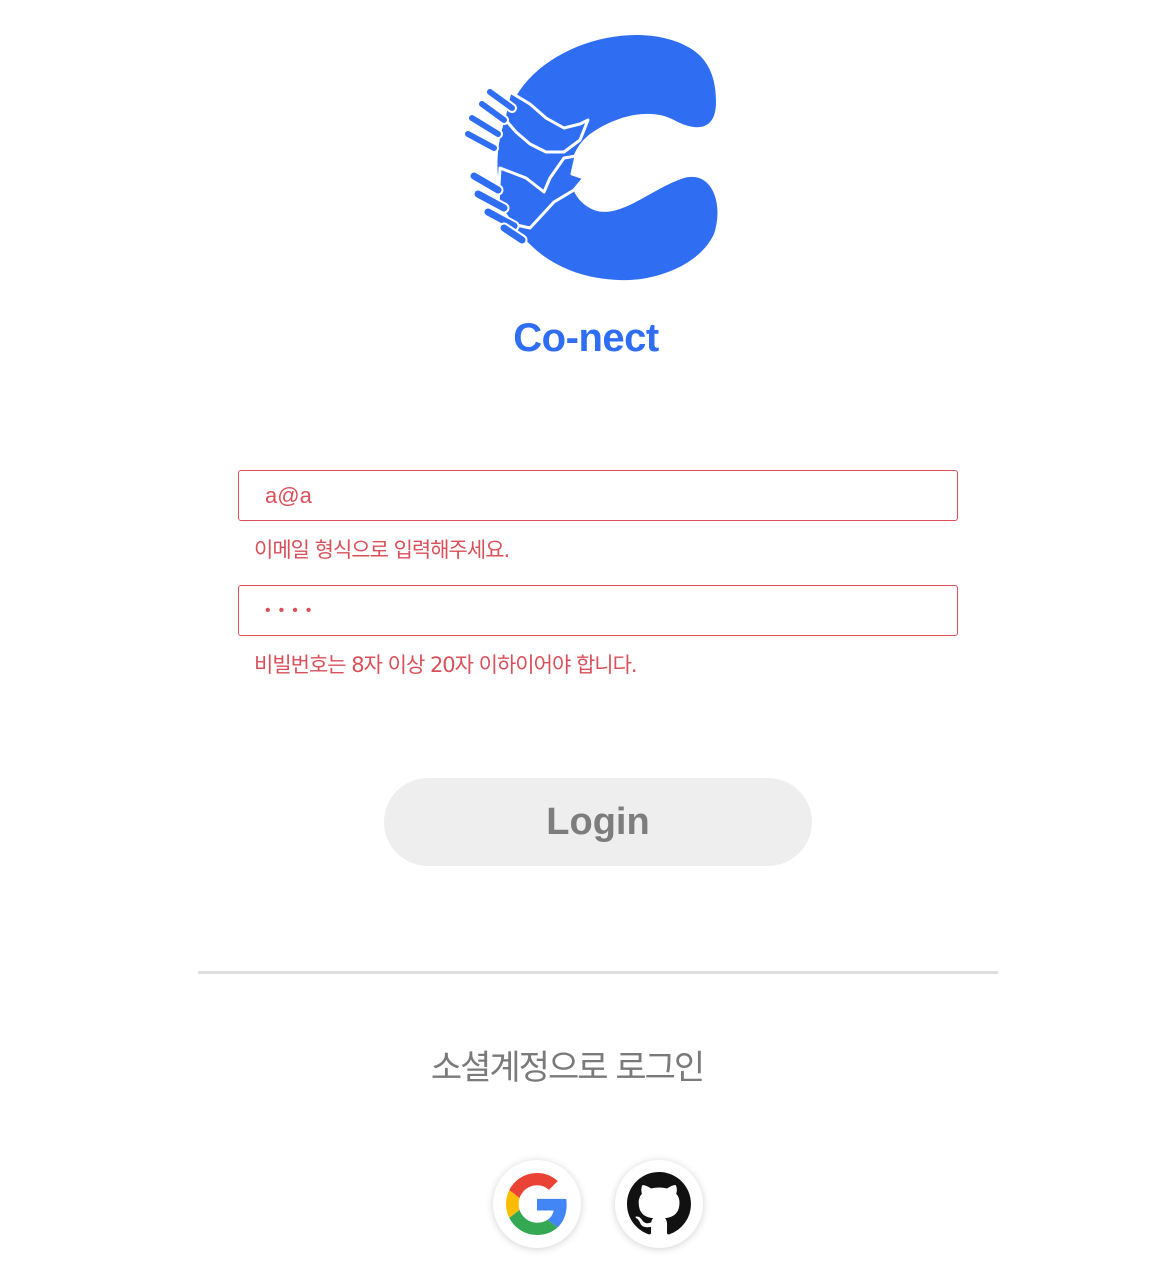  I want to click on password-field, so click(598, 610).